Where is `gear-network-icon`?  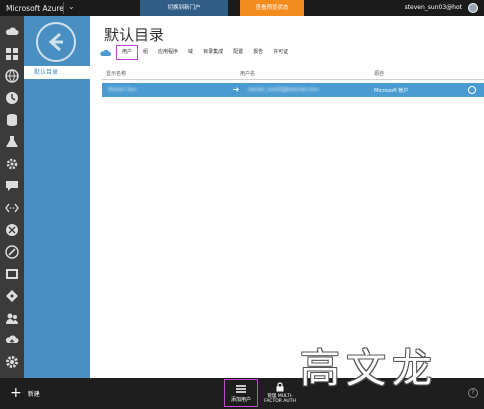
gear-network-icon is located at coordinates (12, 164).